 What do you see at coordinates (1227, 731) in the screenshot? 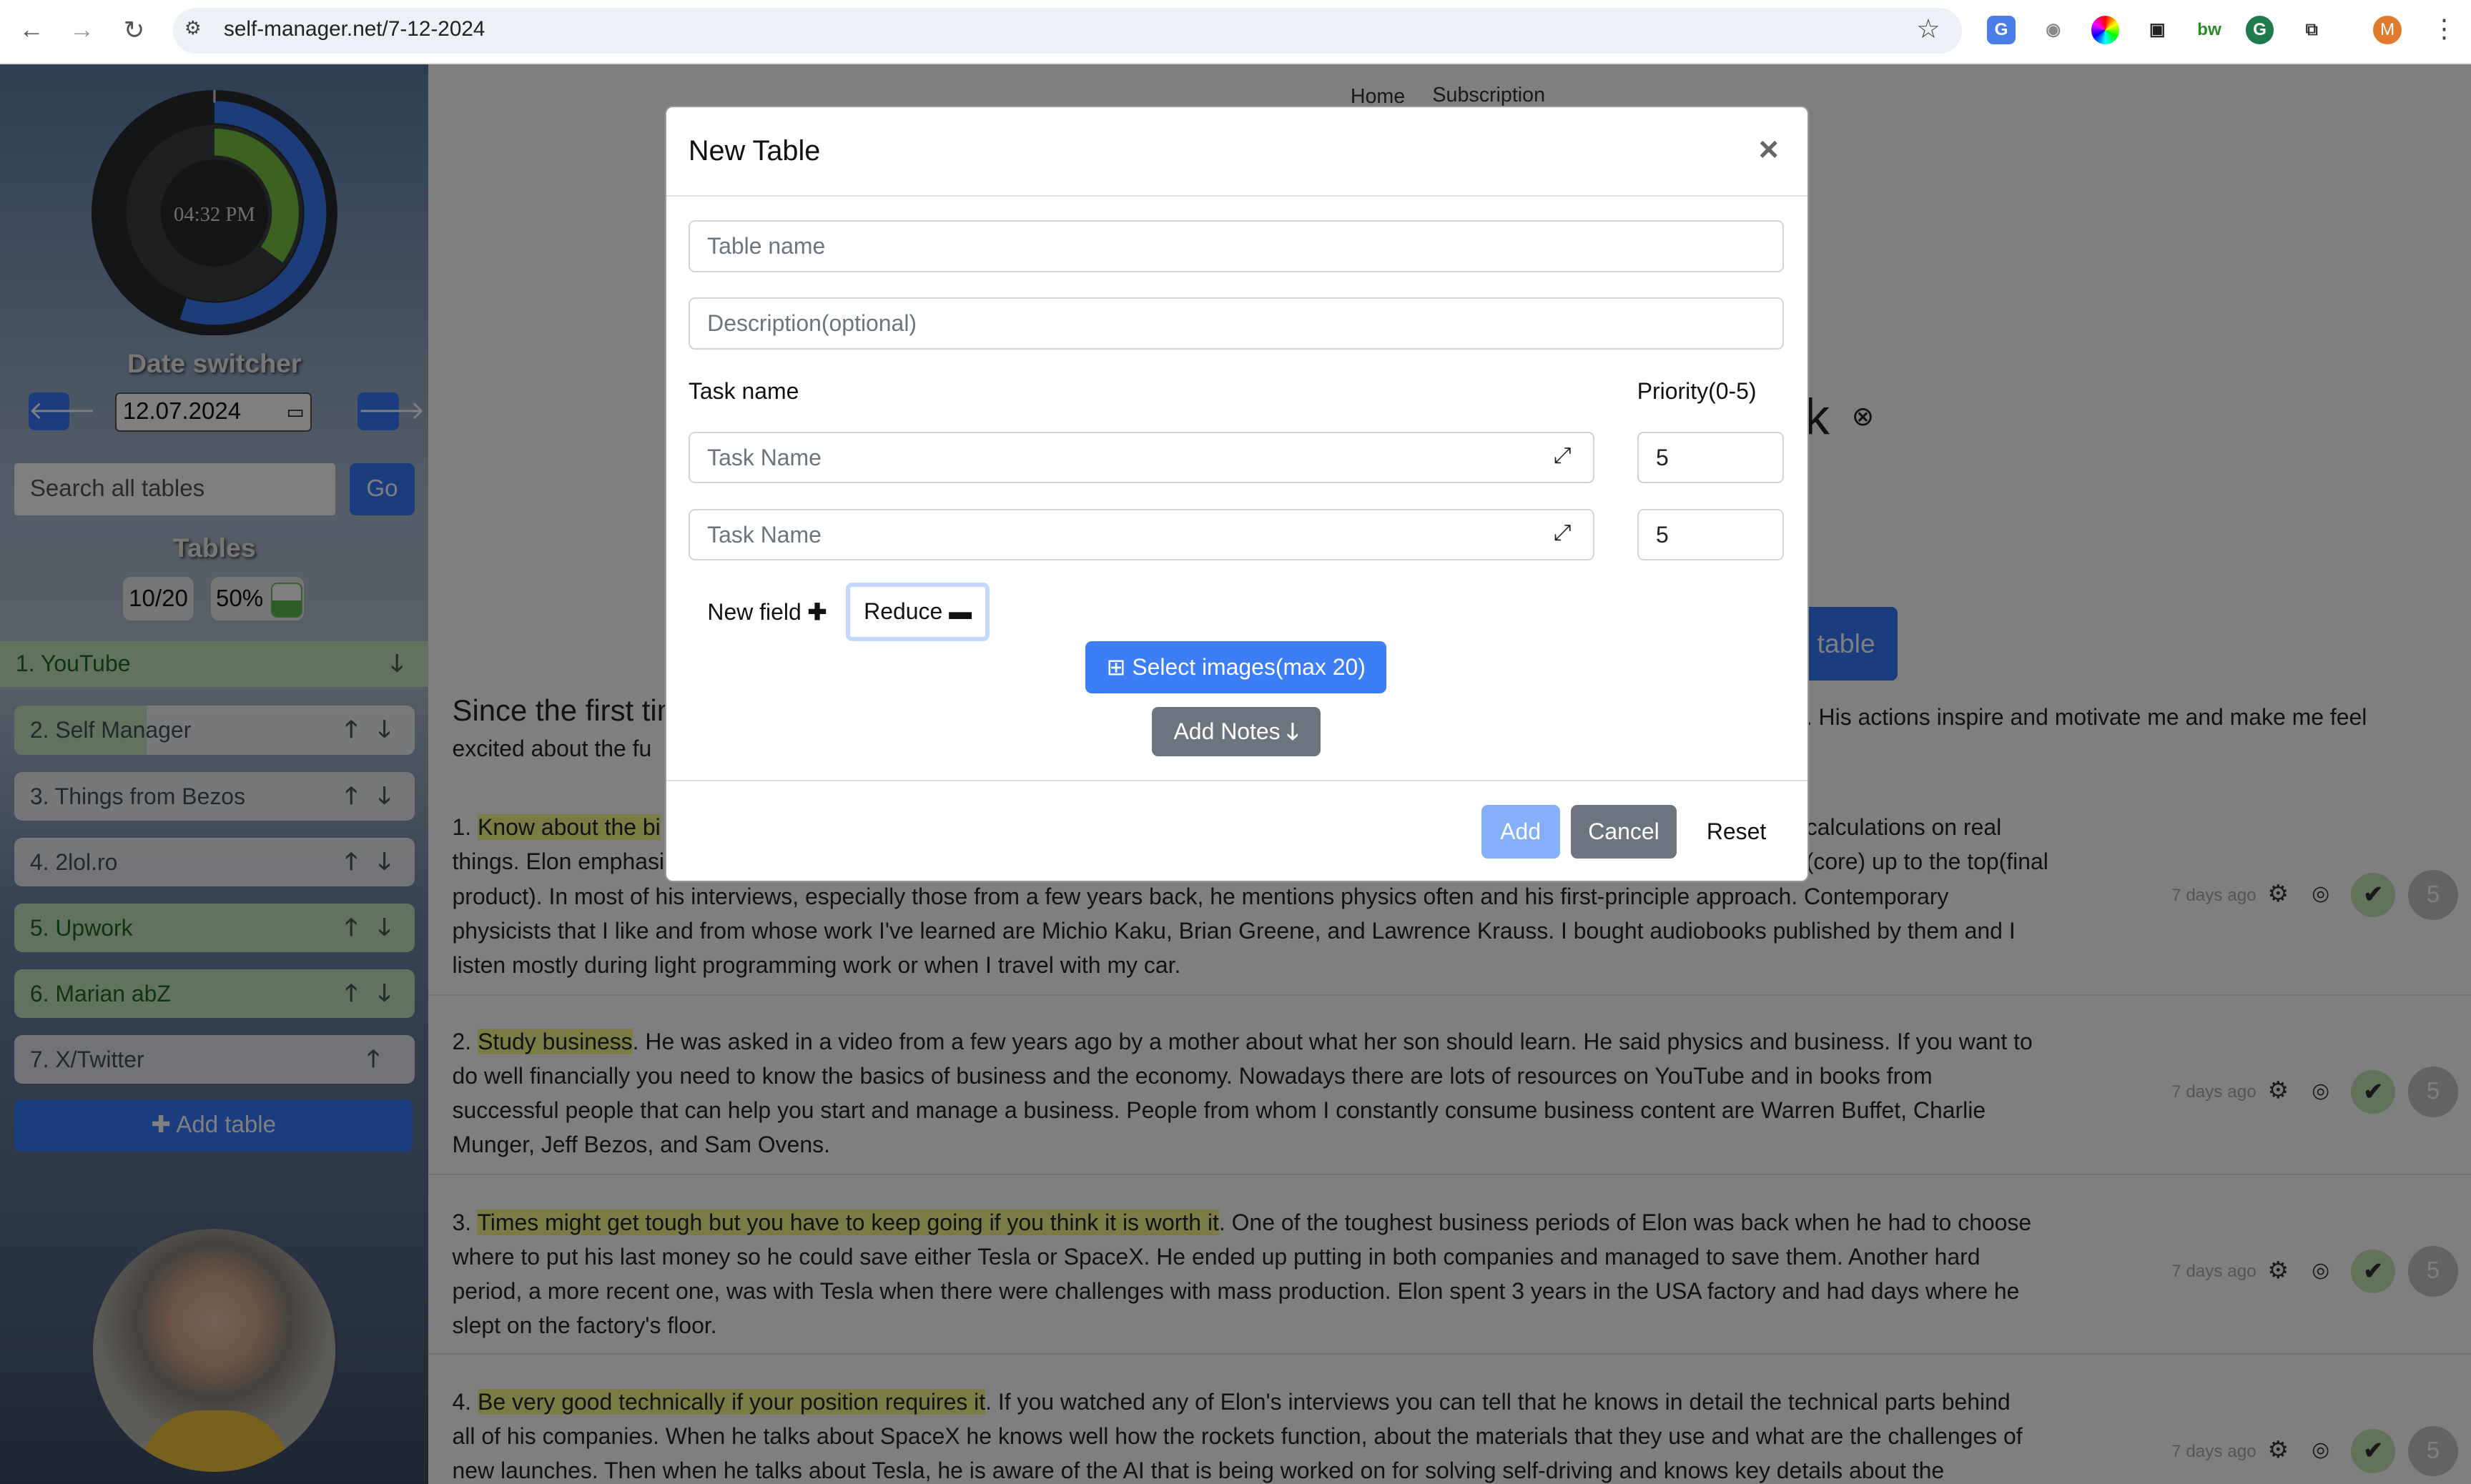
I see `add-notes-label: Add Notes` at bounding box center [1227, 731].